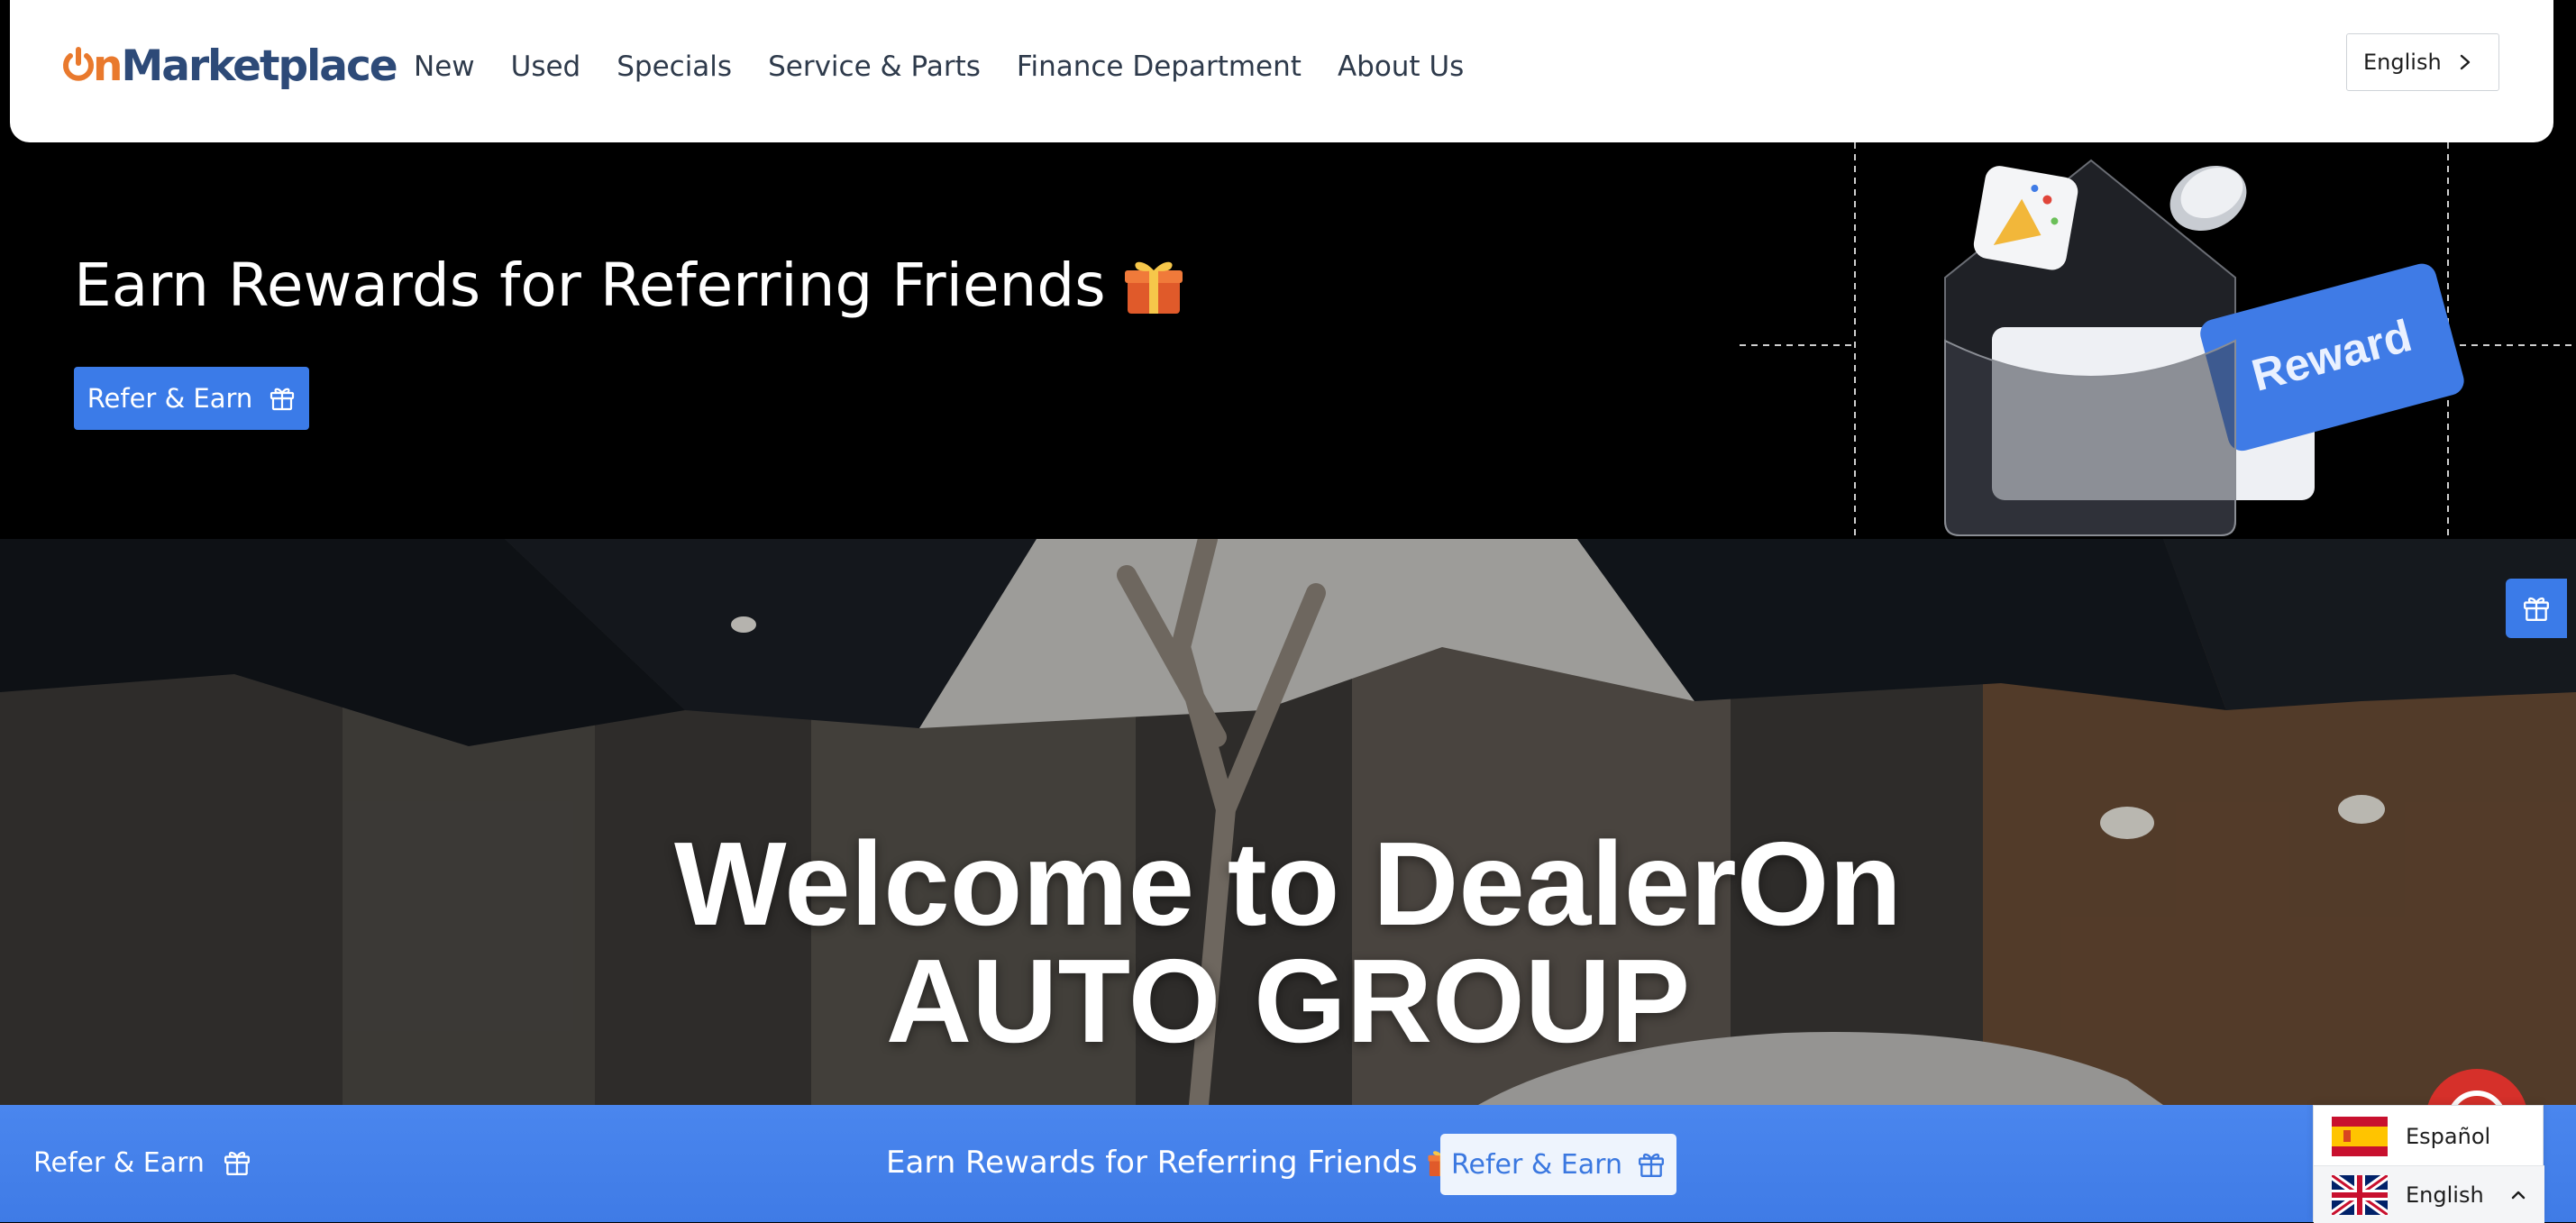 The image size is (2576, 1223). What do you see at coordinates (445, 67) in the screenshot?
I see `nav-new: New` at bounding box center [445, 67].